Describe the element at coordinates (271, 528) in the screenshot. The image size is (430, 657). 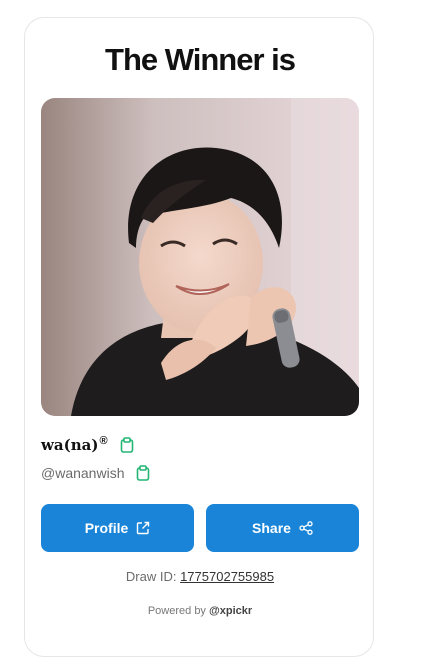
I see `share-button-label: Share` at that location.